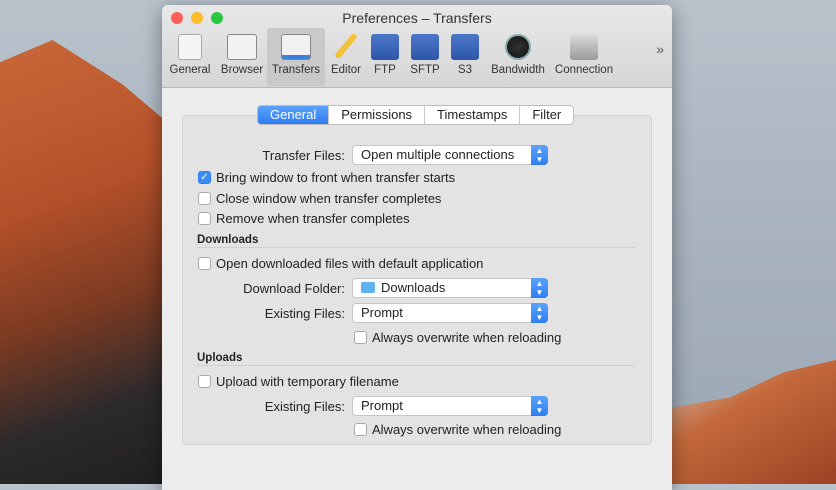 This screenshot has width=836, height=490. I want to click on ftp-drive-icon, so click(385, 47).